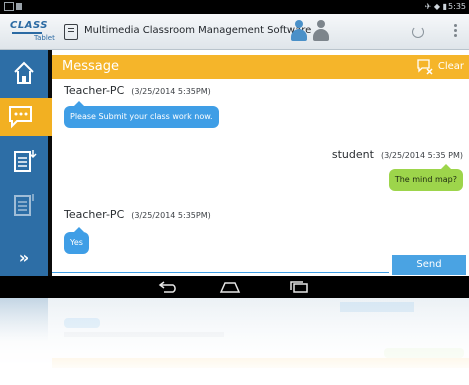 Image resolution: width=469 pixels, height=385 pixels. What do you see at coordinates (457, 6) in the screenshot?
I see `status-time: 5:35` at bounding box center [457, 6].